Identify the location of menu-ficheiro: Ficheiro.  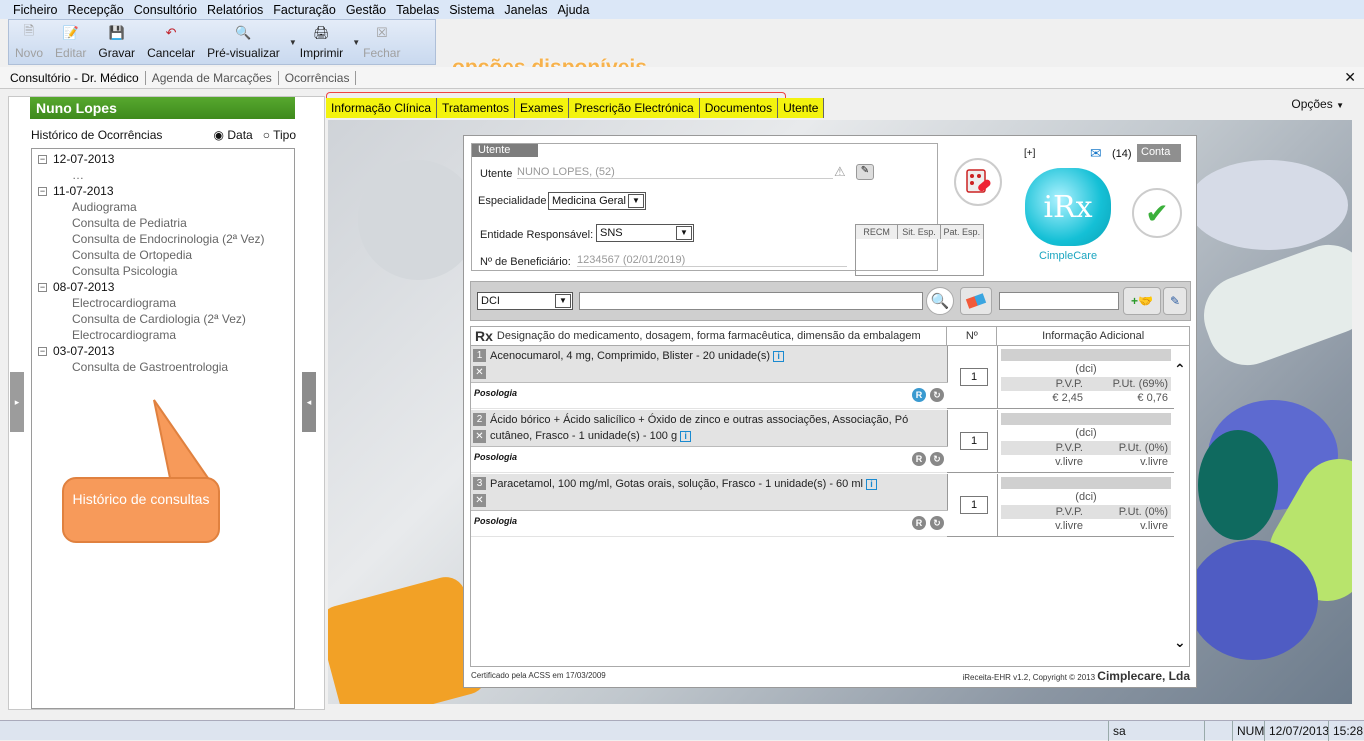
(35, 10).